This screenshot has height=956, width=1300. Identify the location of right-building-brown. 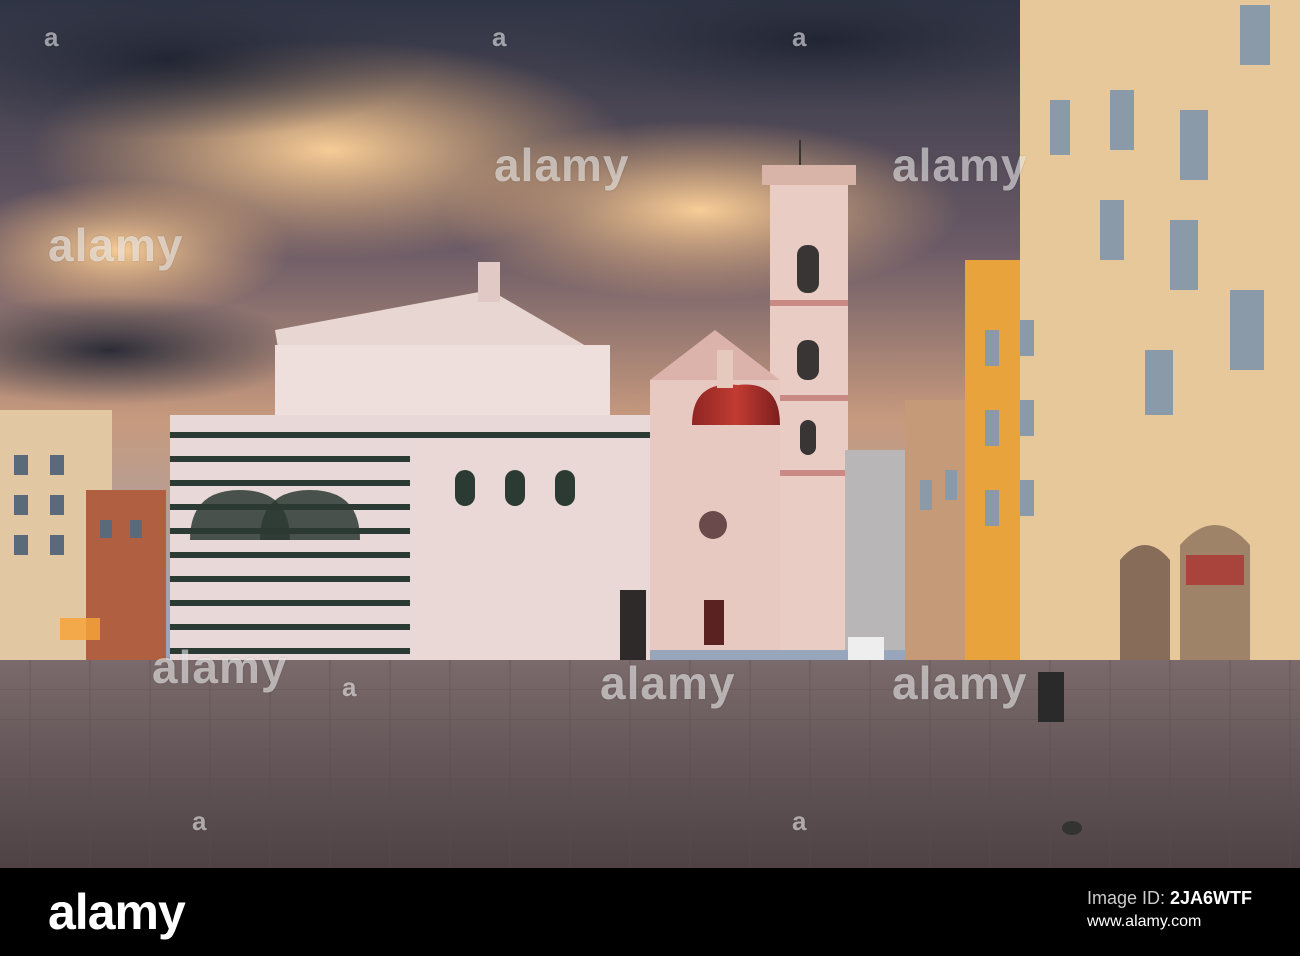
(940, 535).